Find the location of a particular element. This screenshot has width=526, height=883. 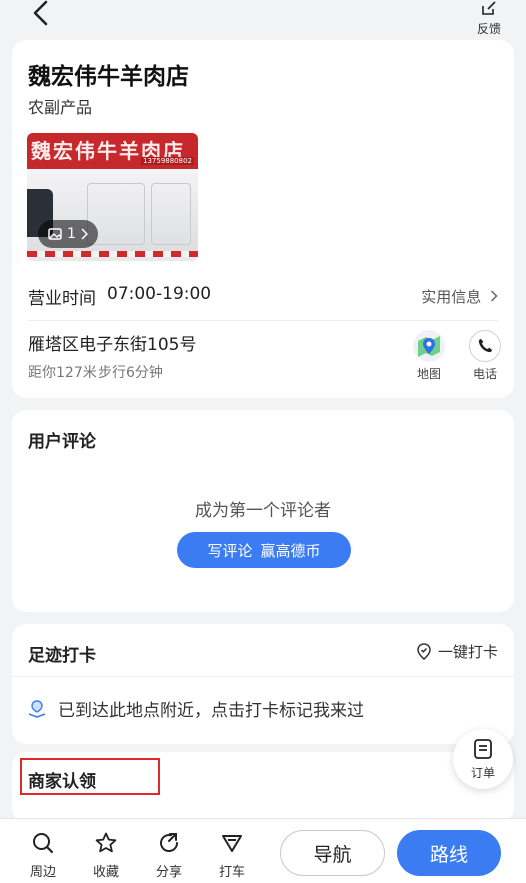

phone-icon is located at coordinates (485, 346).